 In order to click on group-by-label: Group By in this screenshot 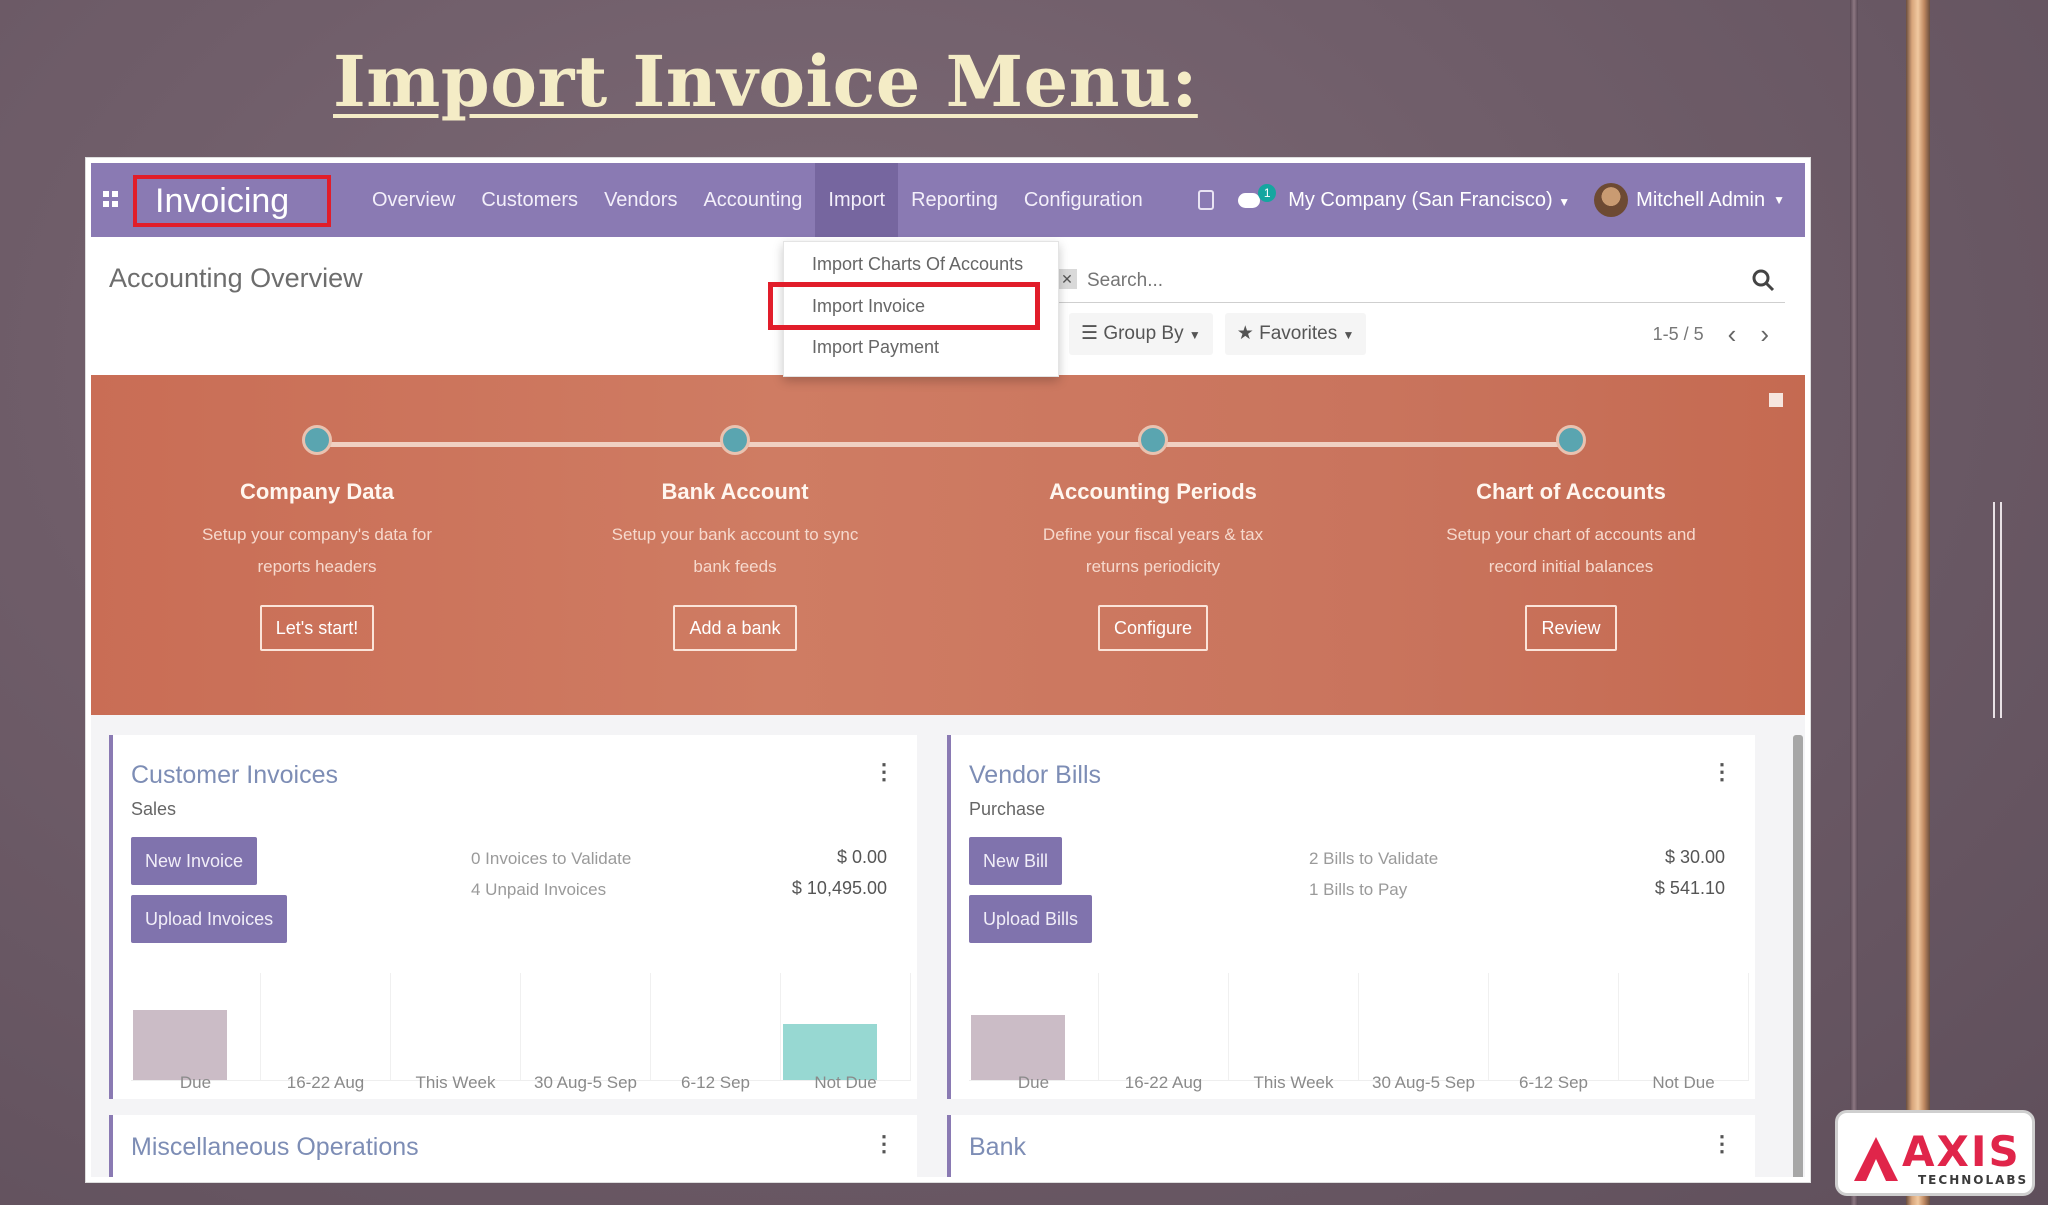, I will do `click(1143, 333)`.